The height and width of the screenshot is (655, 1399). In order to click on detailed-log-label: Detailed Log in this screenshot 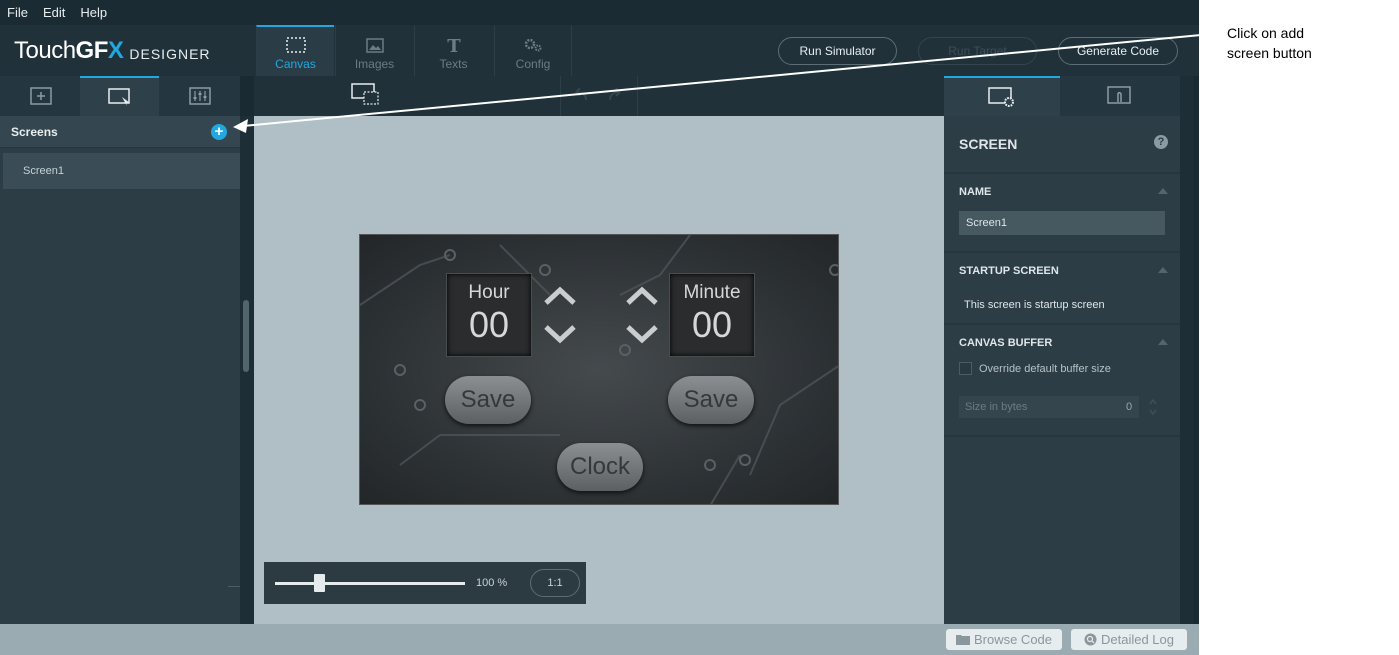, I will do `click(1137, 639)`.